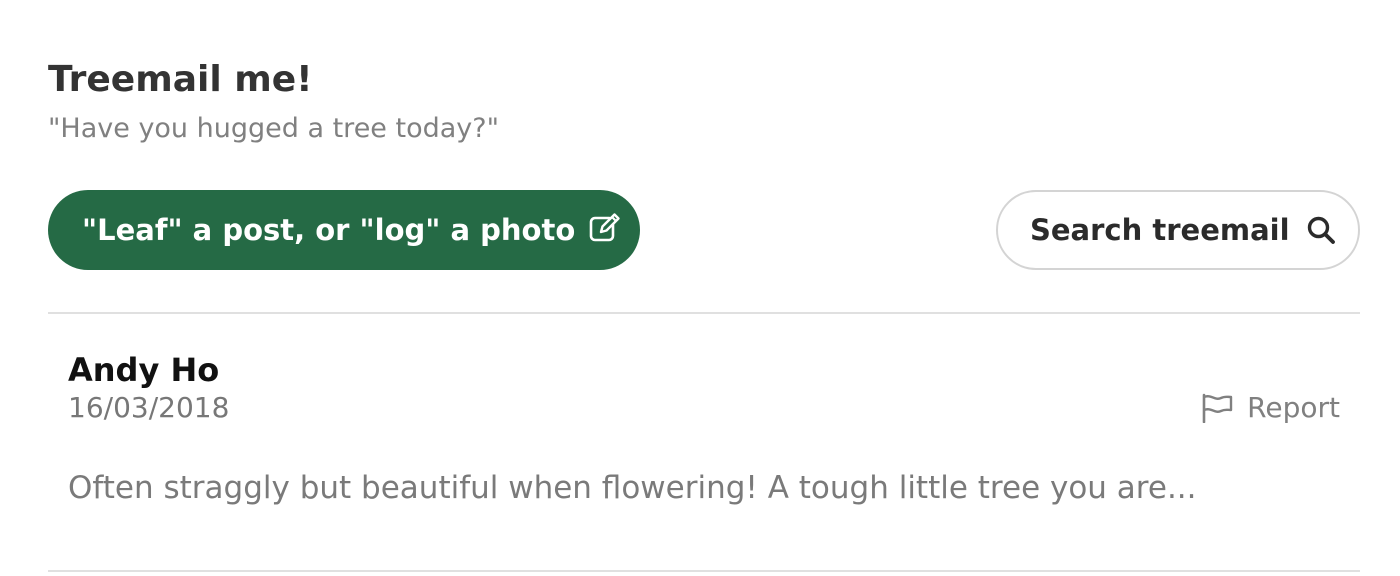  I want to click on search-treemail-button: Search treemail, so click(1178, 230).